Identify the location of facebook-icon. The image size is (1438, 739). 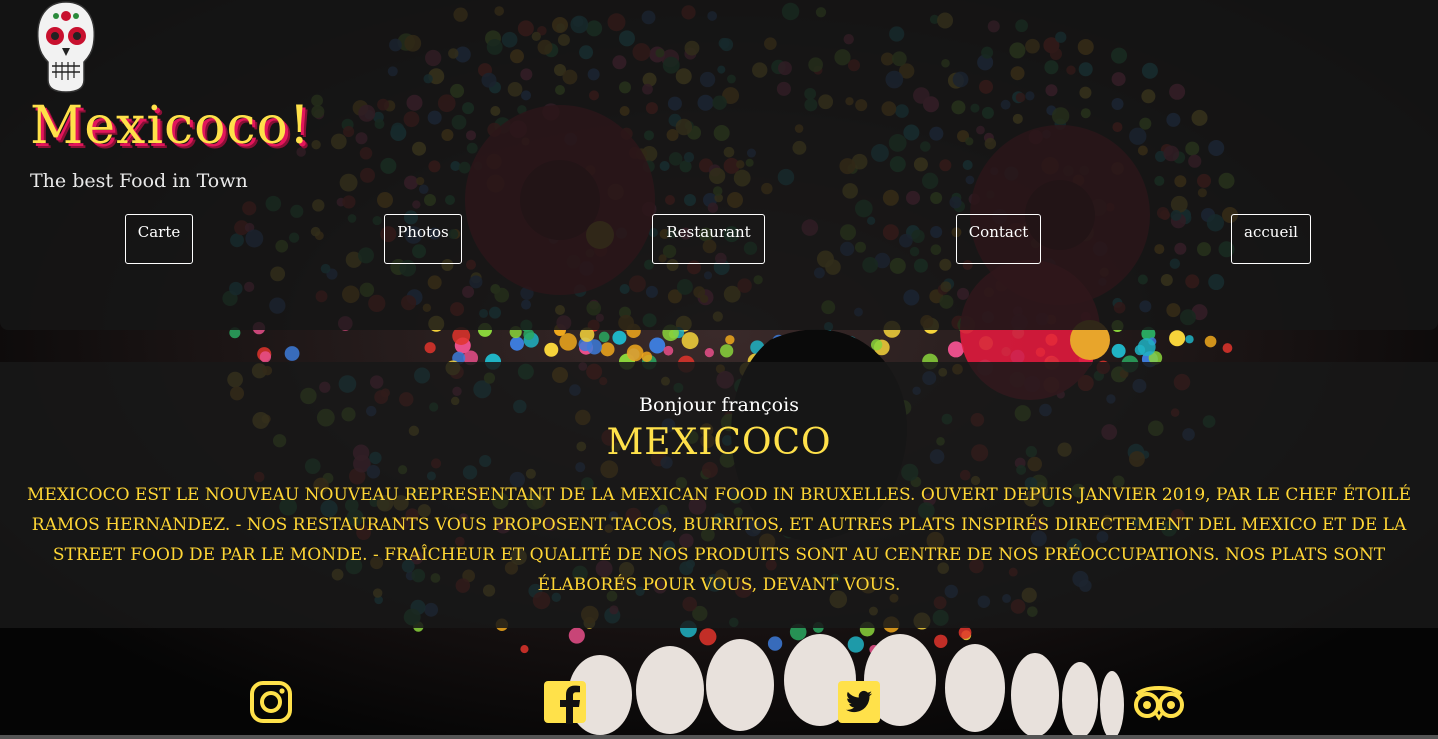
(565, 702).